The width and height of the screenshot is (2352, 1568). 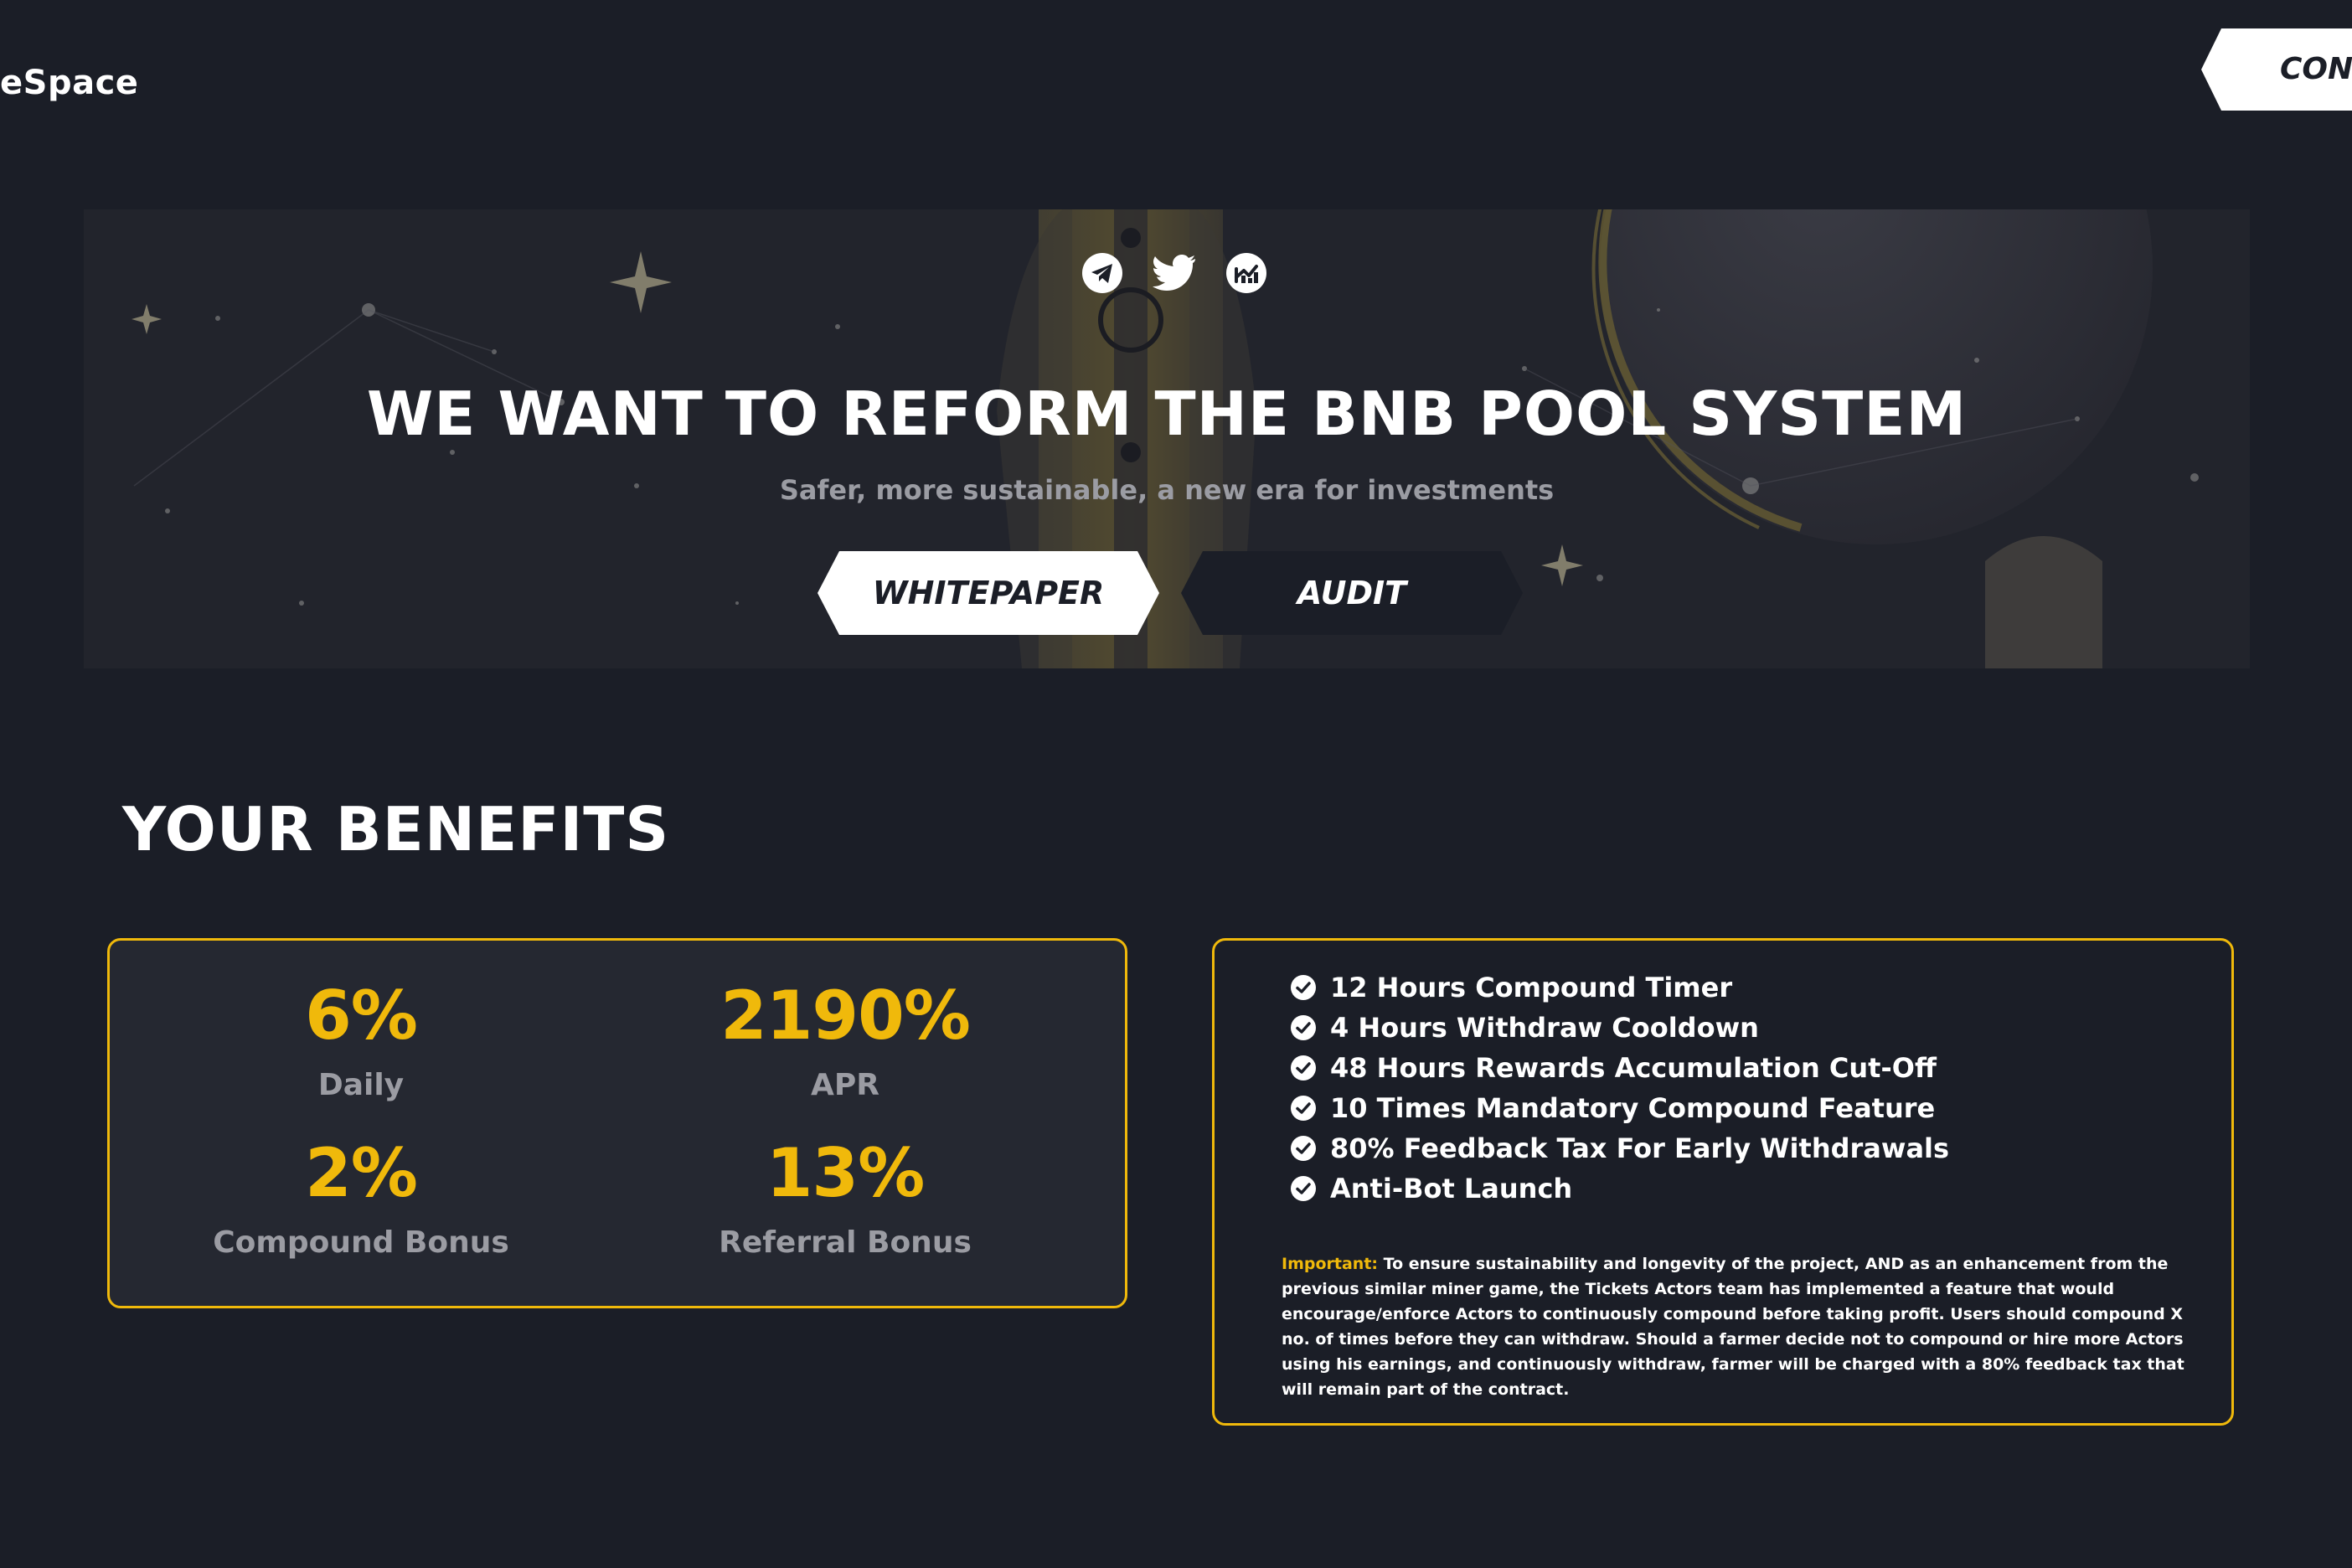 I want to click on hero-title: WE WANT TO REFORM THE BNB POOL SYSTEM, so click(x=1167, y=414).